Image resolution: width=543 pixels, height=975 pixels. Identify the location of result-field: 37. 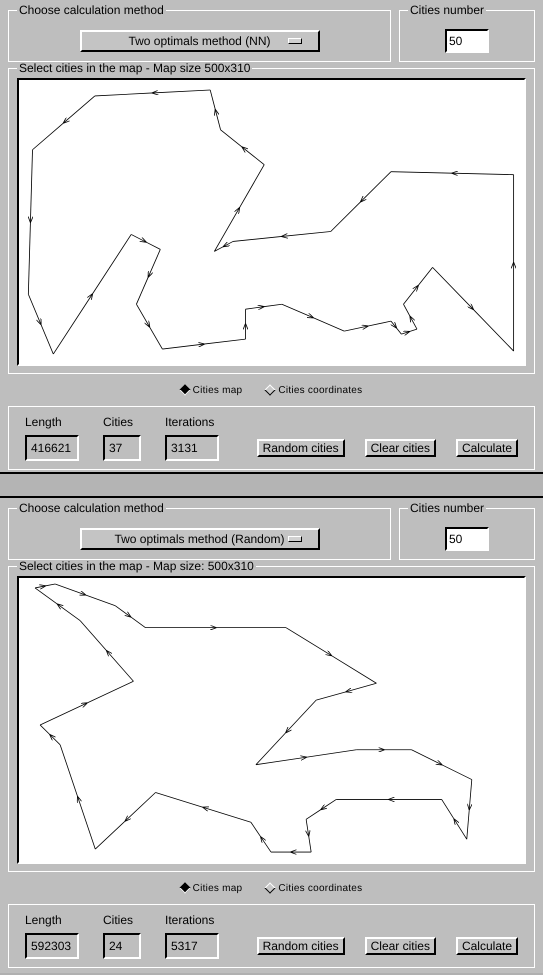
(122, 448).